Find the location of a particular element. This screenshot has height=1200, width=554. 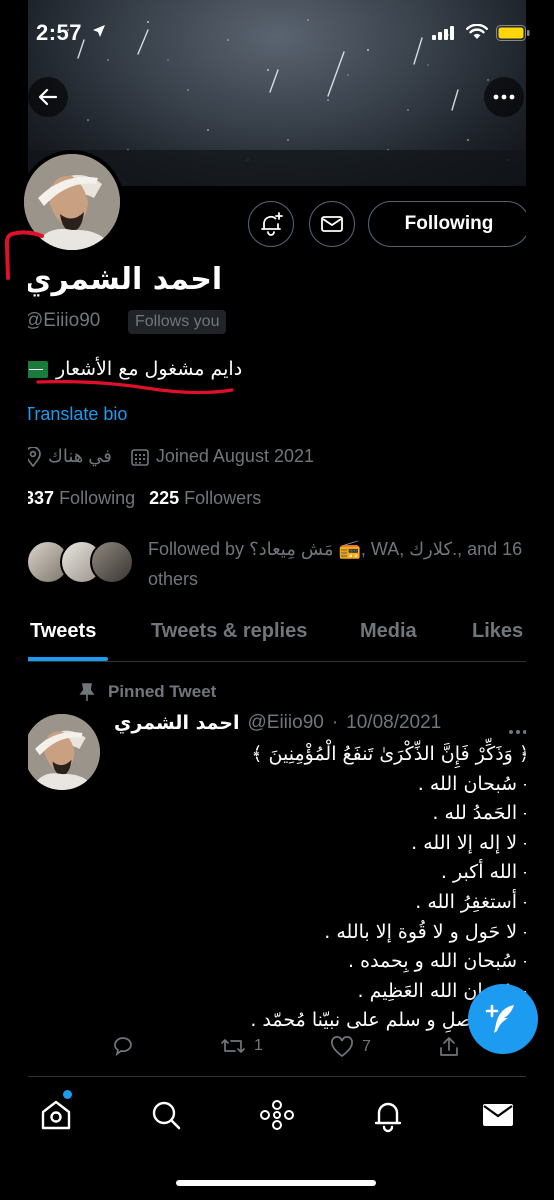

wifi-icon is located at coordinates (477, 31).